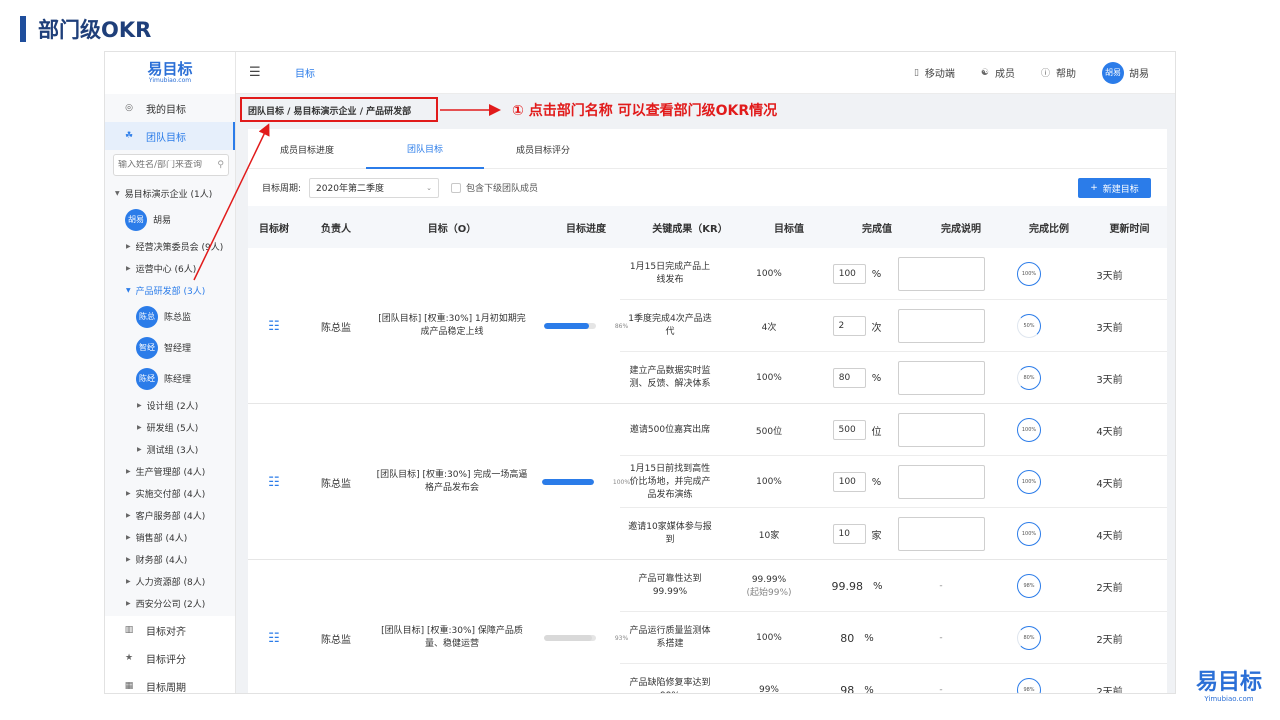 This screenshot has height=720, width=1280. What do you see at coordinates (670, 378) in the screenshot?
I see `kr-title: 建立产品数据实时监测、反馈、解决体系` at bounding box center [670, 378].